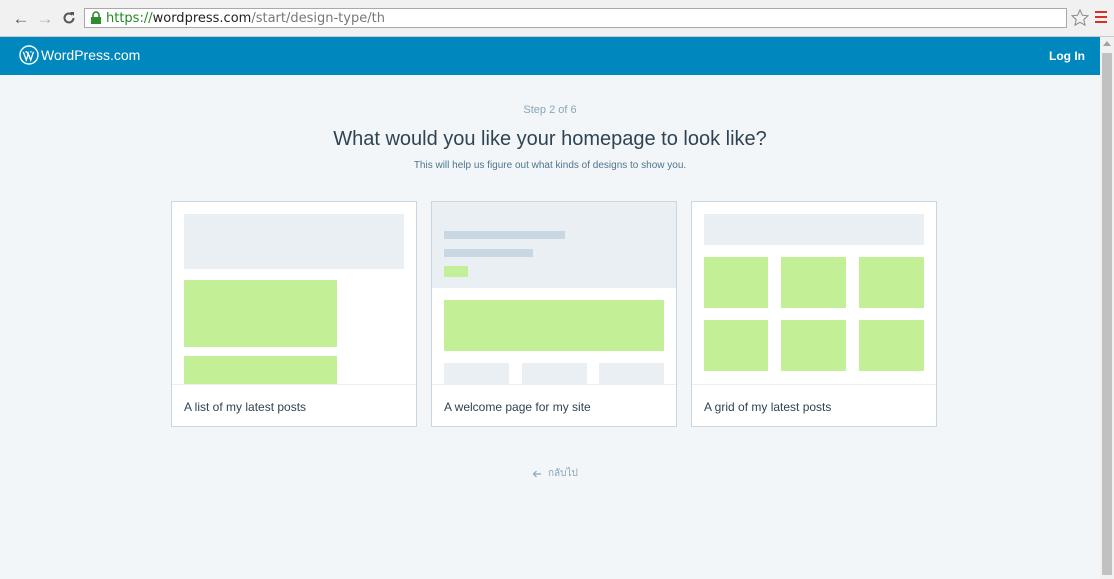 This screenshot has height=579, width=1114. Describe the element at coordinates (1107, 314) in the screenshot. I see `scroll-thumb` at that location.